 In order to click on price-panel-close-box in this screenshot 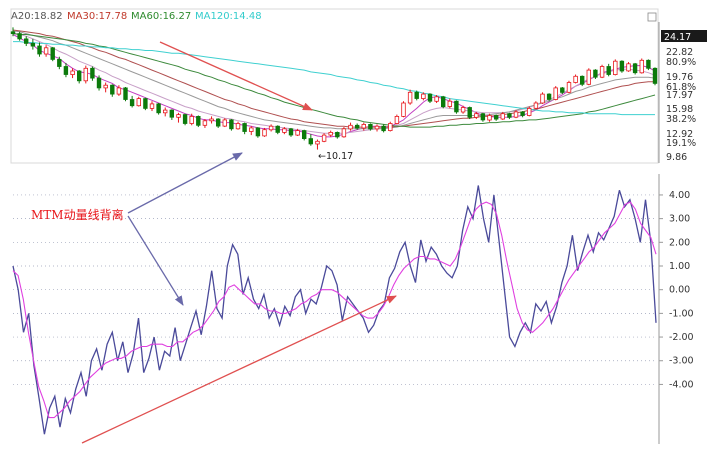, I will do `click(652, 17)`.